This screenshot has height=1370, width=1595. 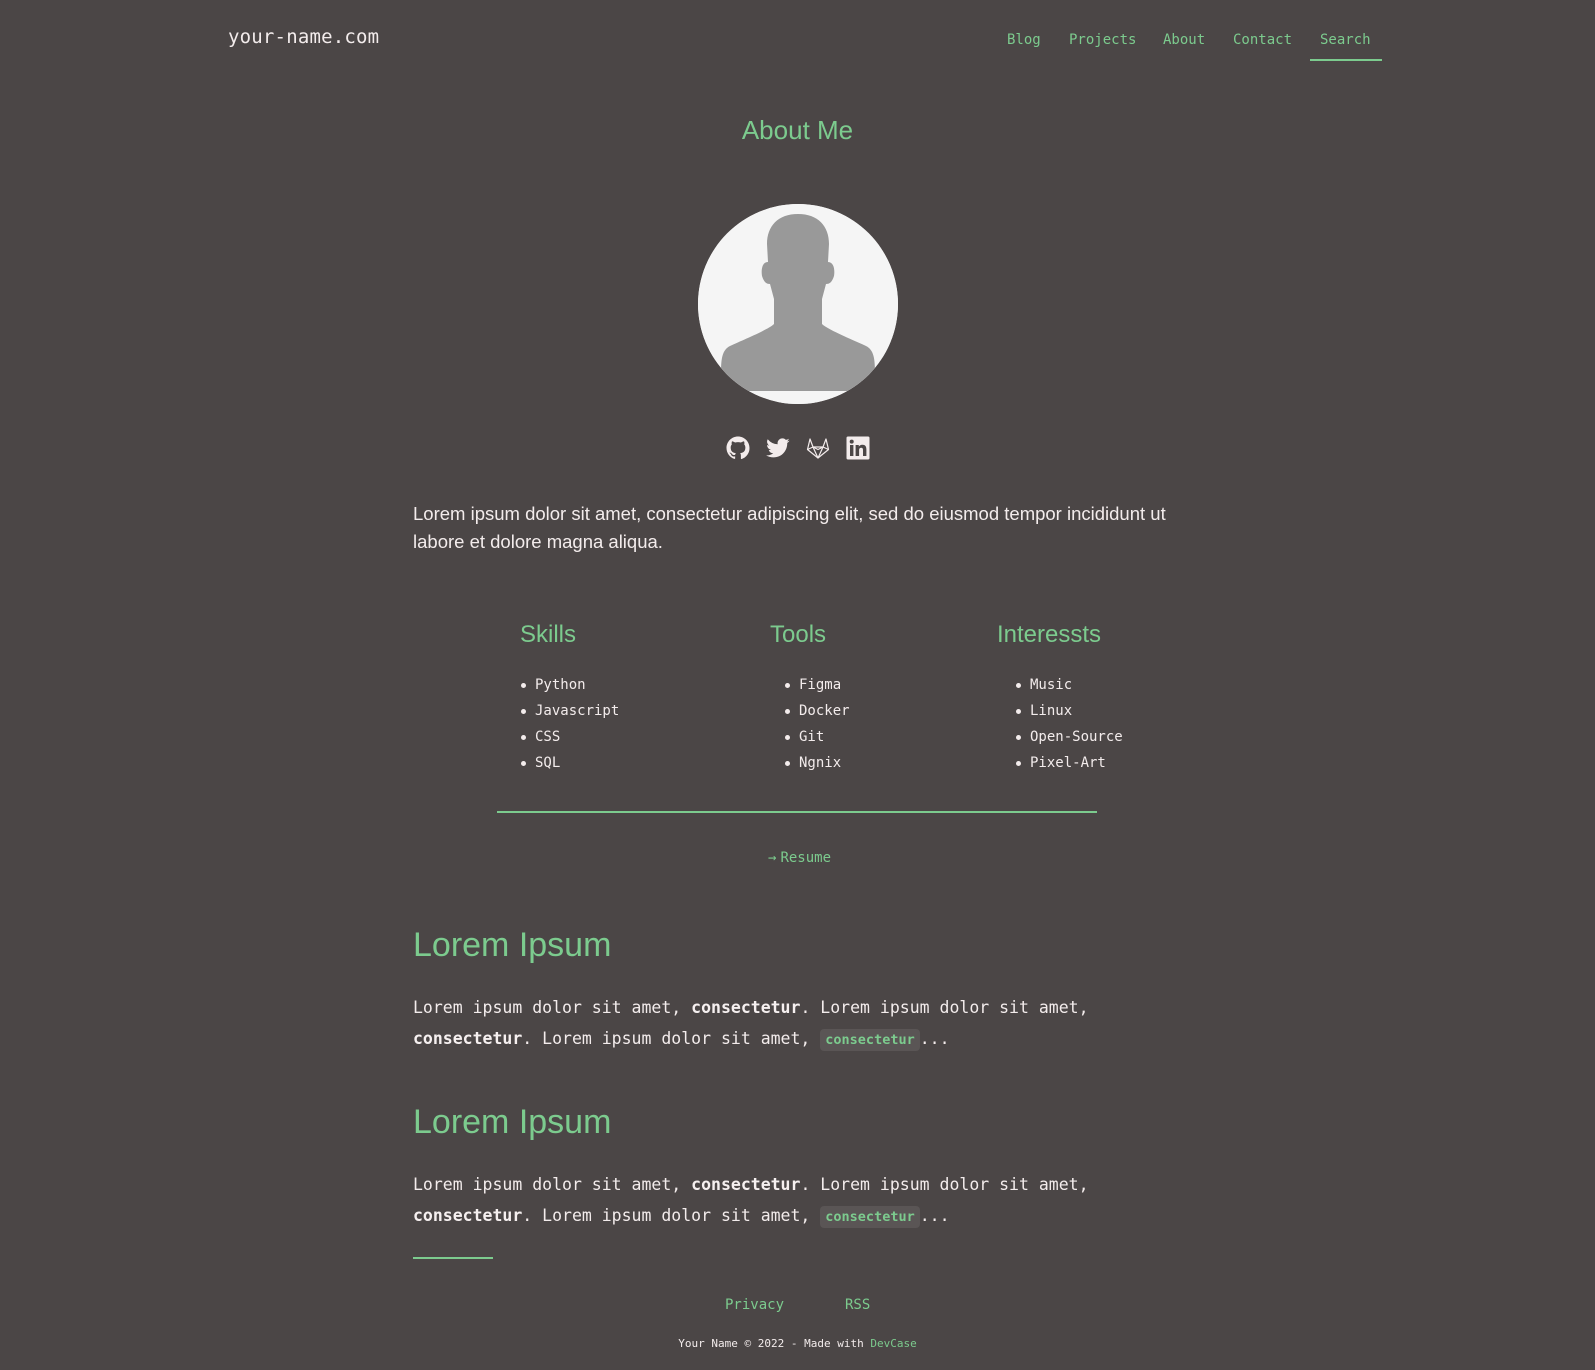 I want to click on interests-list: Music Linux Open-Source Pixel-Art, so click(x=1069, y=724).